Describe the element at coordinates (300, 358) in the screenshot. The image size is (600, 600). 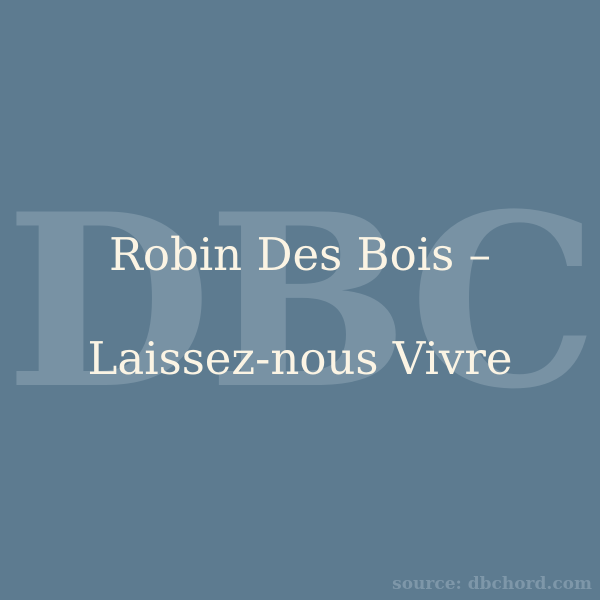
I see `song-title-line-2: Laissez-nous Vivre` at that location.